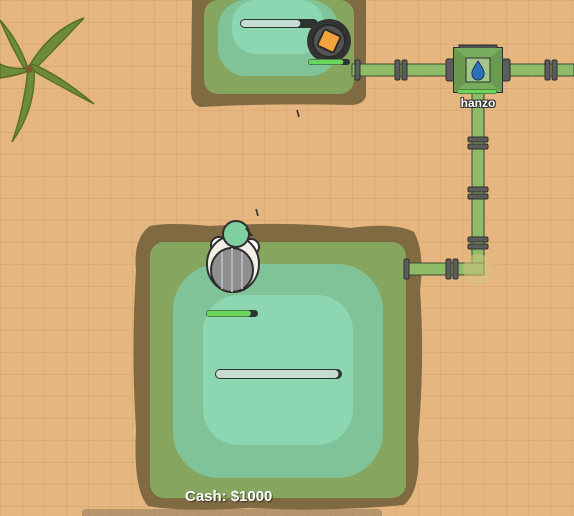 Image resolution: width=574 pixels, height=516 pixels. What do you see at coordinates (251, 496) in the screenshot?
I see `cash-value: $1000` at bounding box center [251, 496].